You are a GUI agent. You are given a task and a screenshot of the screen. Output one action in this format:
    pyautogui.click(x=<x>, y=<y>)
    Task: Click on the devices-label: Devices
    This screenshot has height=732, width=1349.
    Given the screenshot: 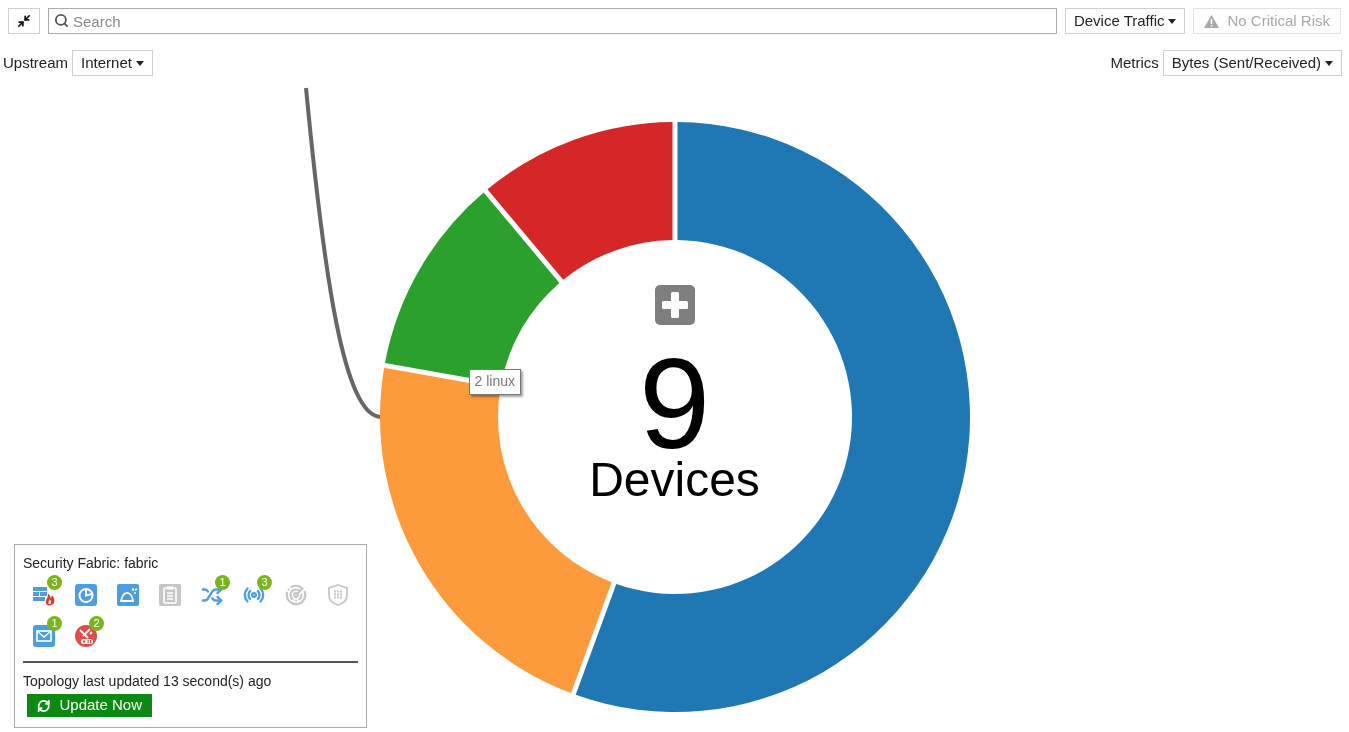 What is the action you would take?
    pyautogui.click(x=674, y=480)
    